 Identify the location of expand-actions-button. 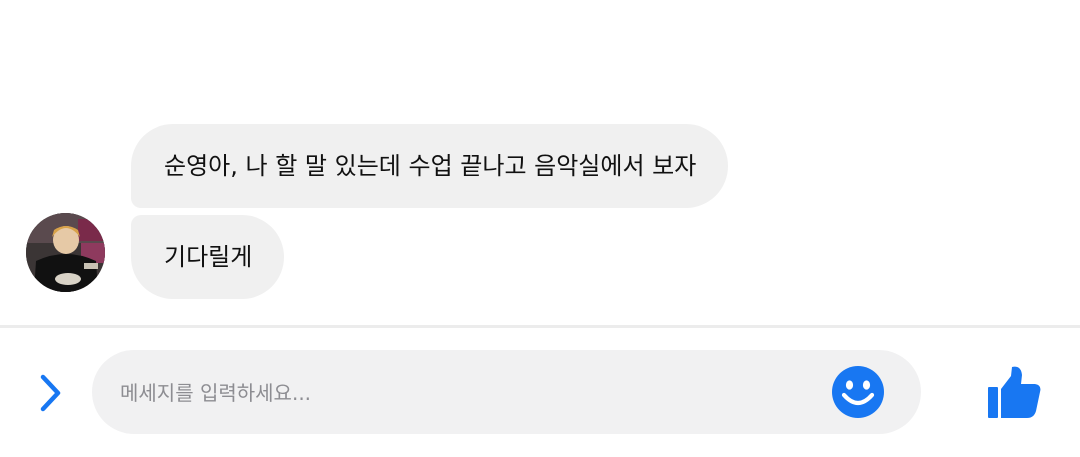
(50, 393).